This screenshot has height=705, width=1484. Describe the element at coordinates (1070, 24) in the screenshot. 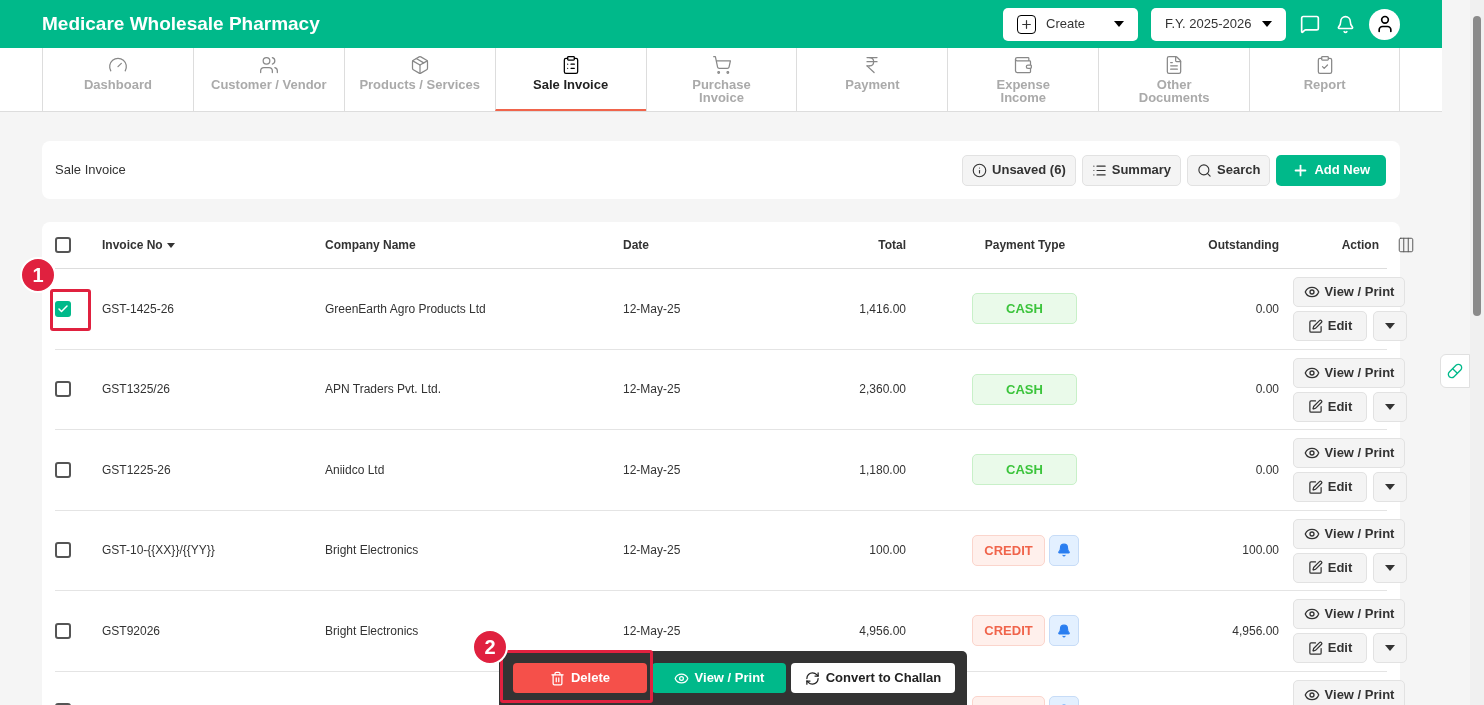

I see `create-dropdown: Create` at that location.